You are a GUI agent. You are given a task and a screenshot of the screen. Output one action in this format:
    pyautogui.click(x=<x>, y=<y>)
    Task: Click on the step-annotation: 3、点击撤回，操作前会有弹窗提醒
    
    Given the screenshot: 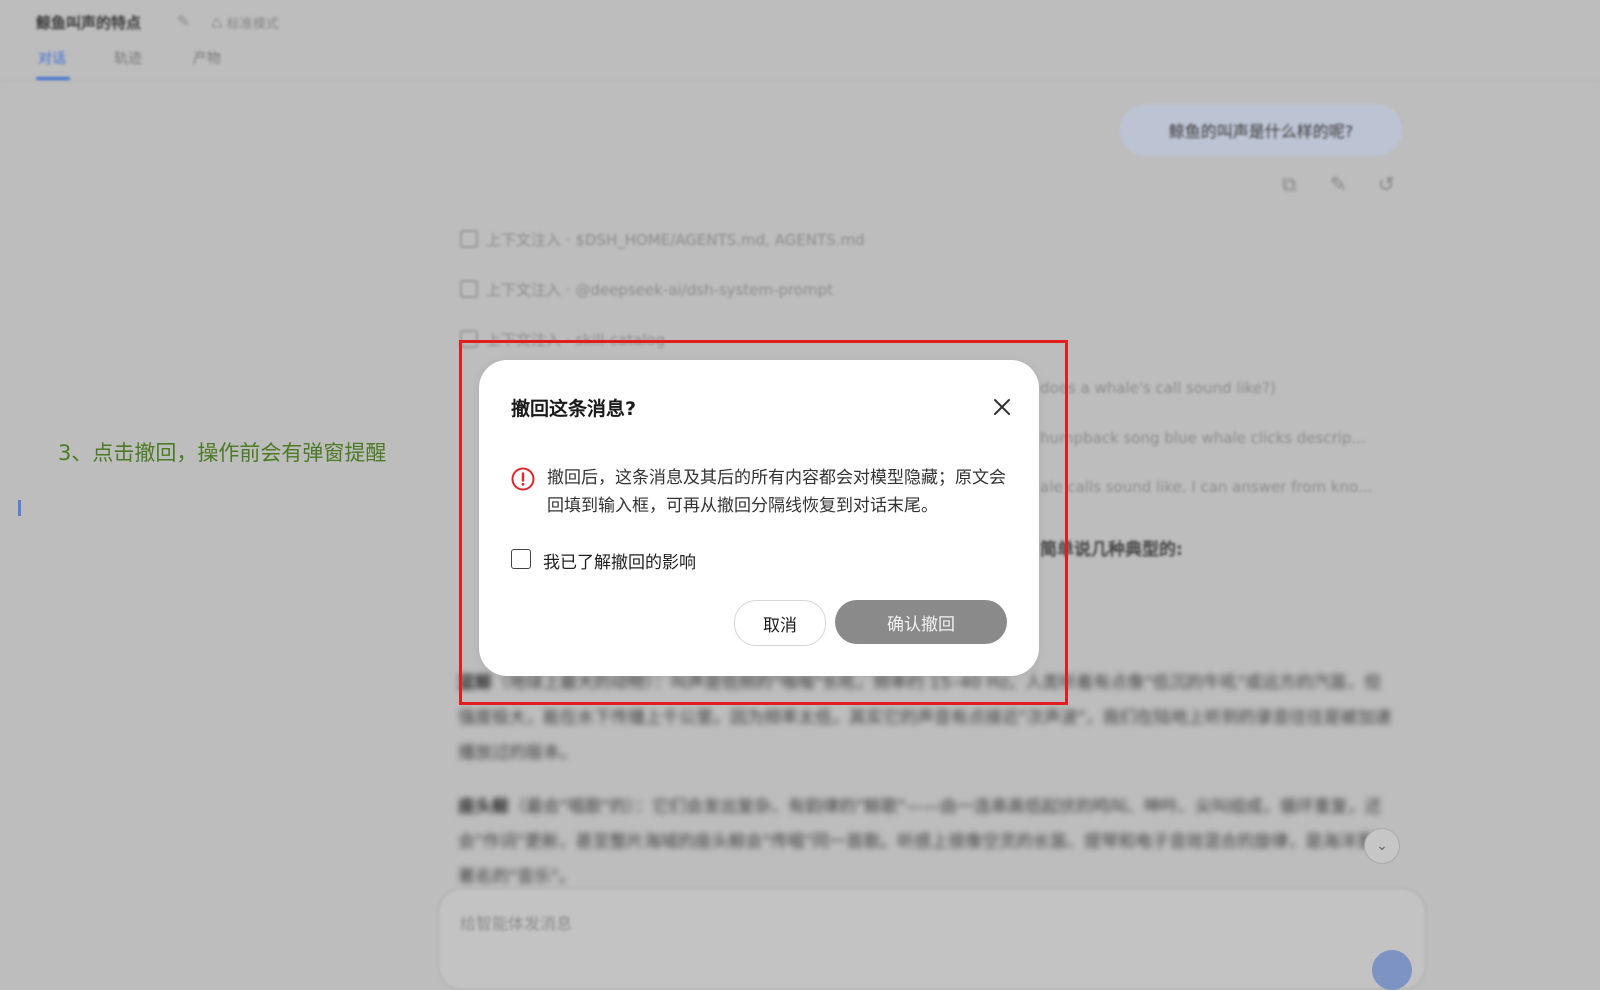 What is the action you would take?
    pyautogui.click(x=222, y=453)
    